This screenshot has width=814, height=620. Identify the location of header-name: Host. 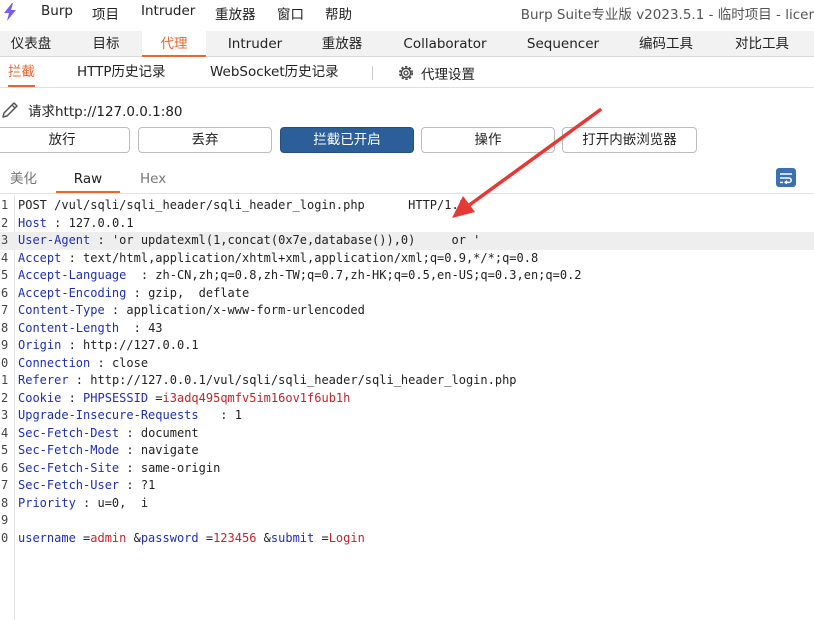
(32, 222).